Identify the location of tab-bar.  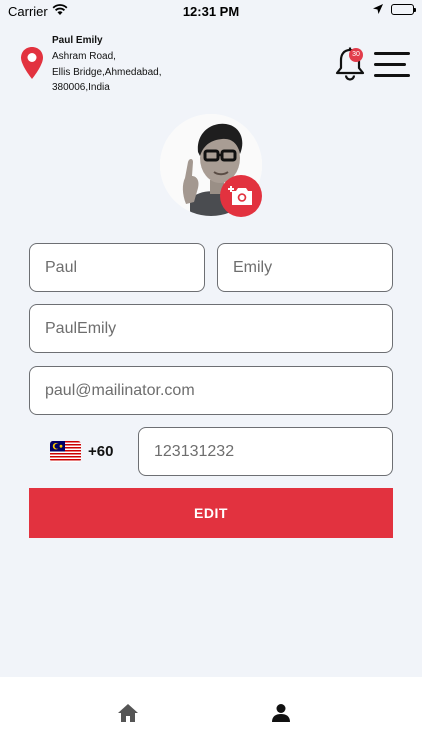
(211, 713).